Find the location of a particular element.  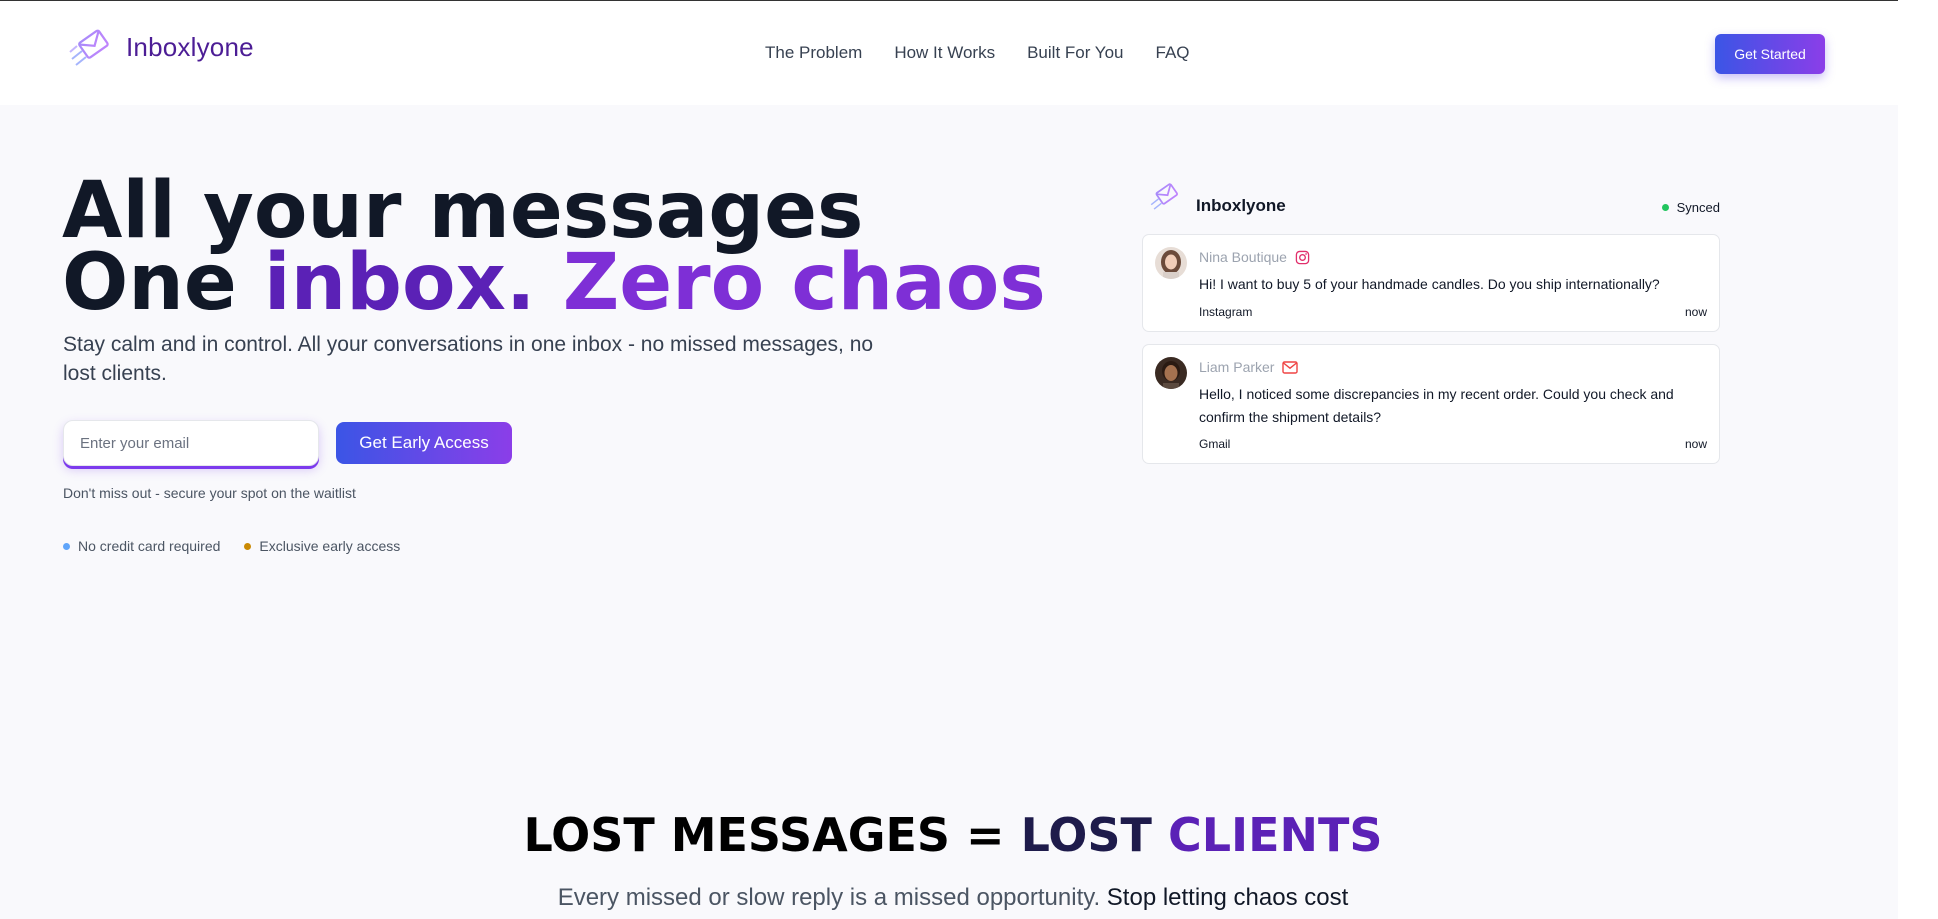

get-started-button: Get Started is located at coordinates (1770, 54).